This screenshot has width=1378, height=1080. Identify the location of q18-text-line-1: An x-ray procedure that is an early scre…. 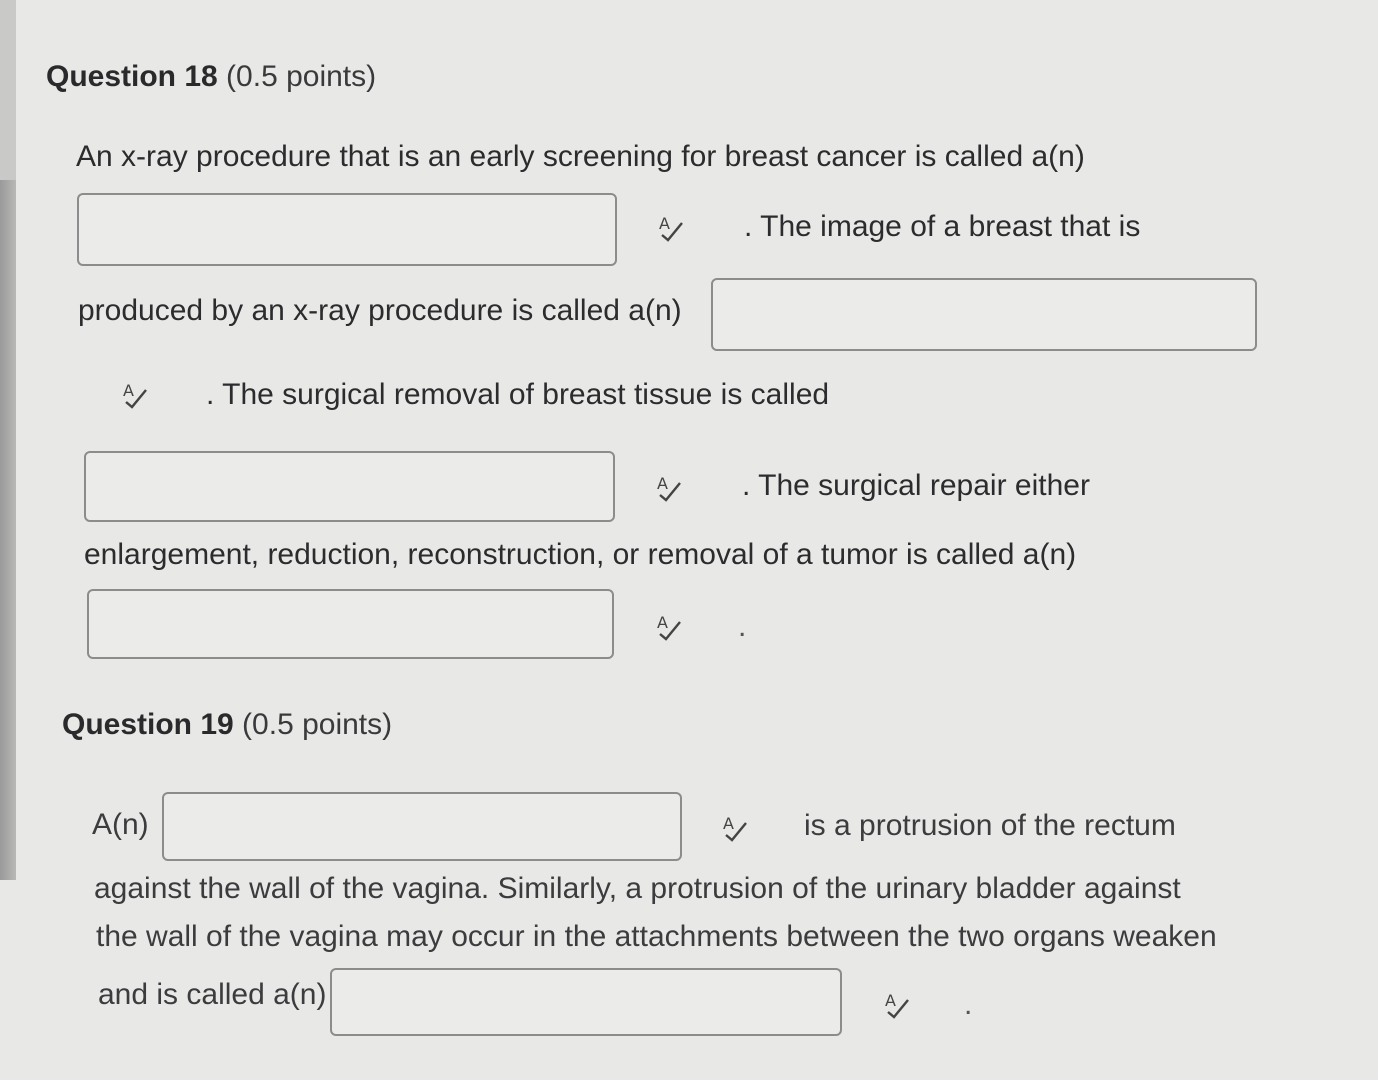
(580, 156).